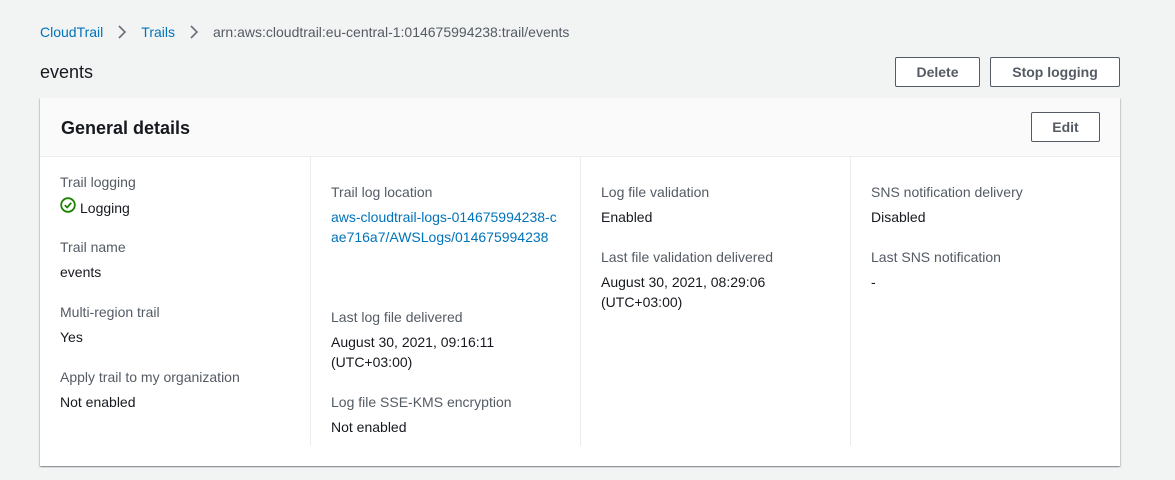  Describe the element at coordinates (655, 192) in the screenshot. I see `field-label: Log file validation` at that location.